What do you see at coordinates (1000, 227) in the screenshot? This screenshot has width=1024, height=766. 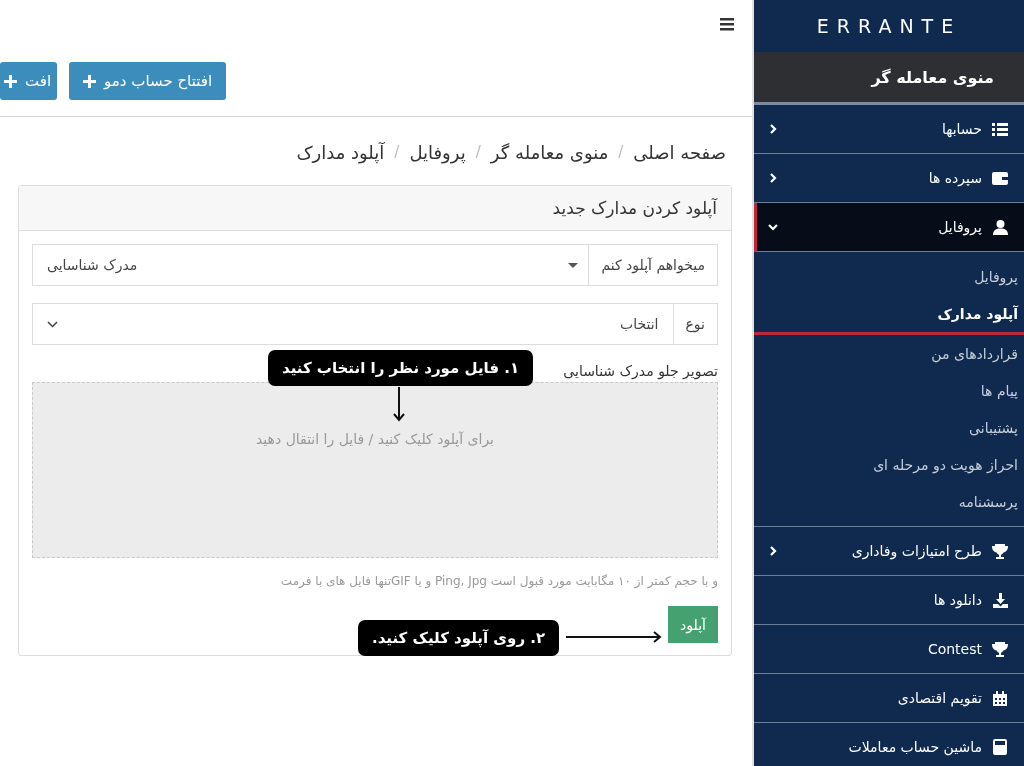 I see `user-icon` at bounding box center [1000, 227].